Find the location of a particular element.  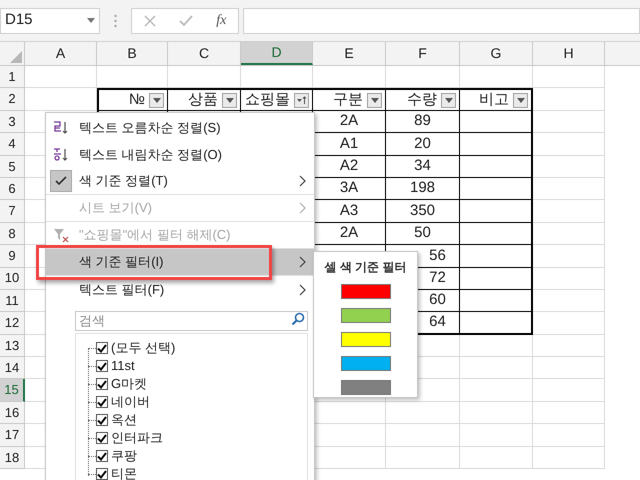

row-header: 5 is located at coordinates (12, 167).